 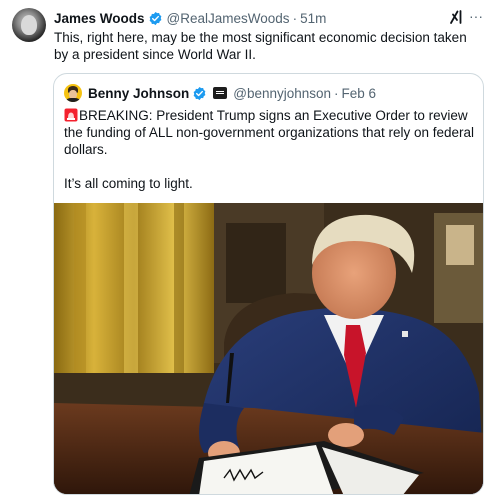 I want to click on quoted-post-timestamp: Feb 6, so click(x=359, y=93).